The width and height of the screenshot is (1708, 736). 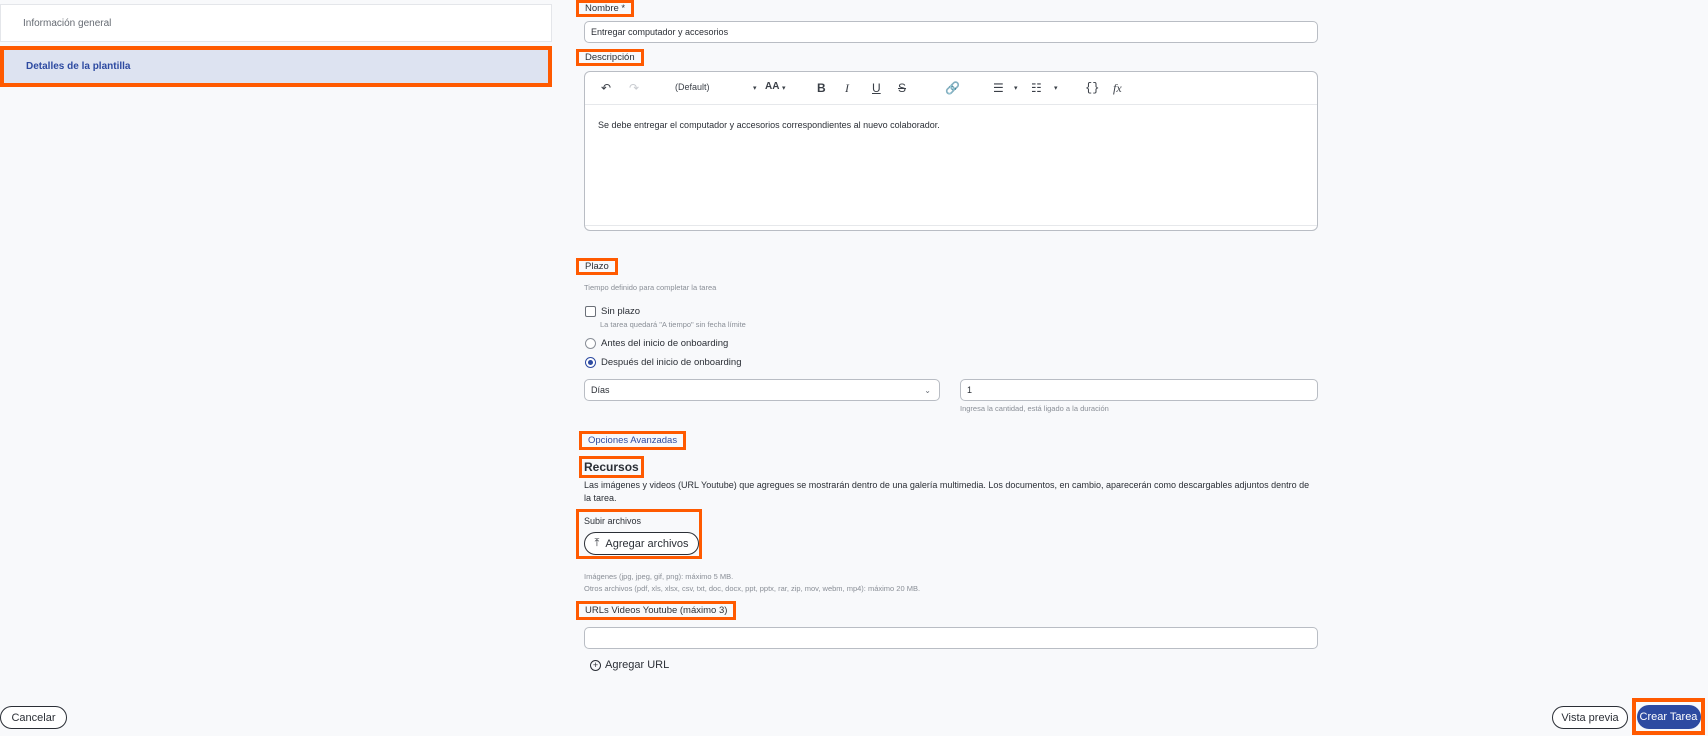 I want to click on undo-icon: ↶, so click(x=606, y=88).